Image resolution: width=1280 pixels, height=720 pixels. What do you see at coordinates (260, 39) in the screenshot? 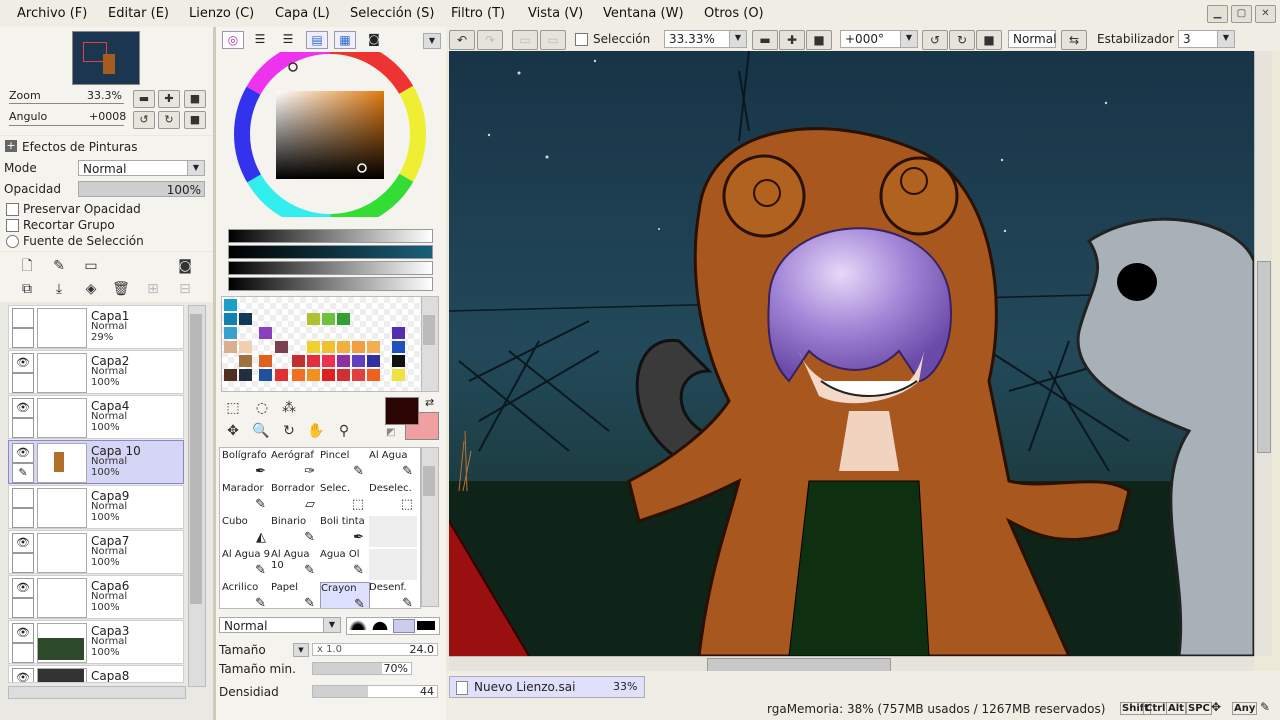
I see `rgb-sliders-tab-icon: ☰` at bounding box center [260, 39].